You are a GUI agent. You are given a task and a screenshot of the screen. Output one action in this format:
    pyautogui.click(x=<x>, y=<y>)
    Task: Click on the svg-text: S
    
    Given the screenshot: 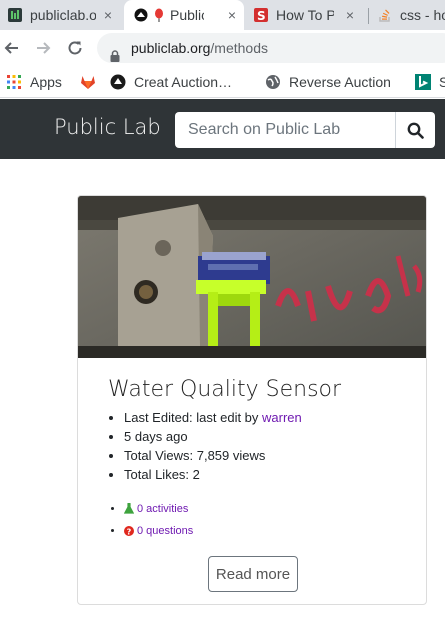 What is the action you would take?
    pyautogui.click(x=261, y=15)
    